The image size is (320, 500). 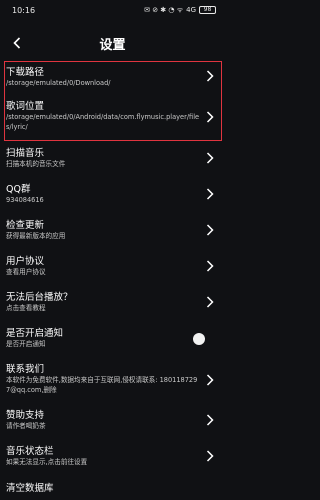 What do you see at coordinates (18, 189) in the screenshot?
I see `setting-label: QQ群` at bounding box center [18, 189].